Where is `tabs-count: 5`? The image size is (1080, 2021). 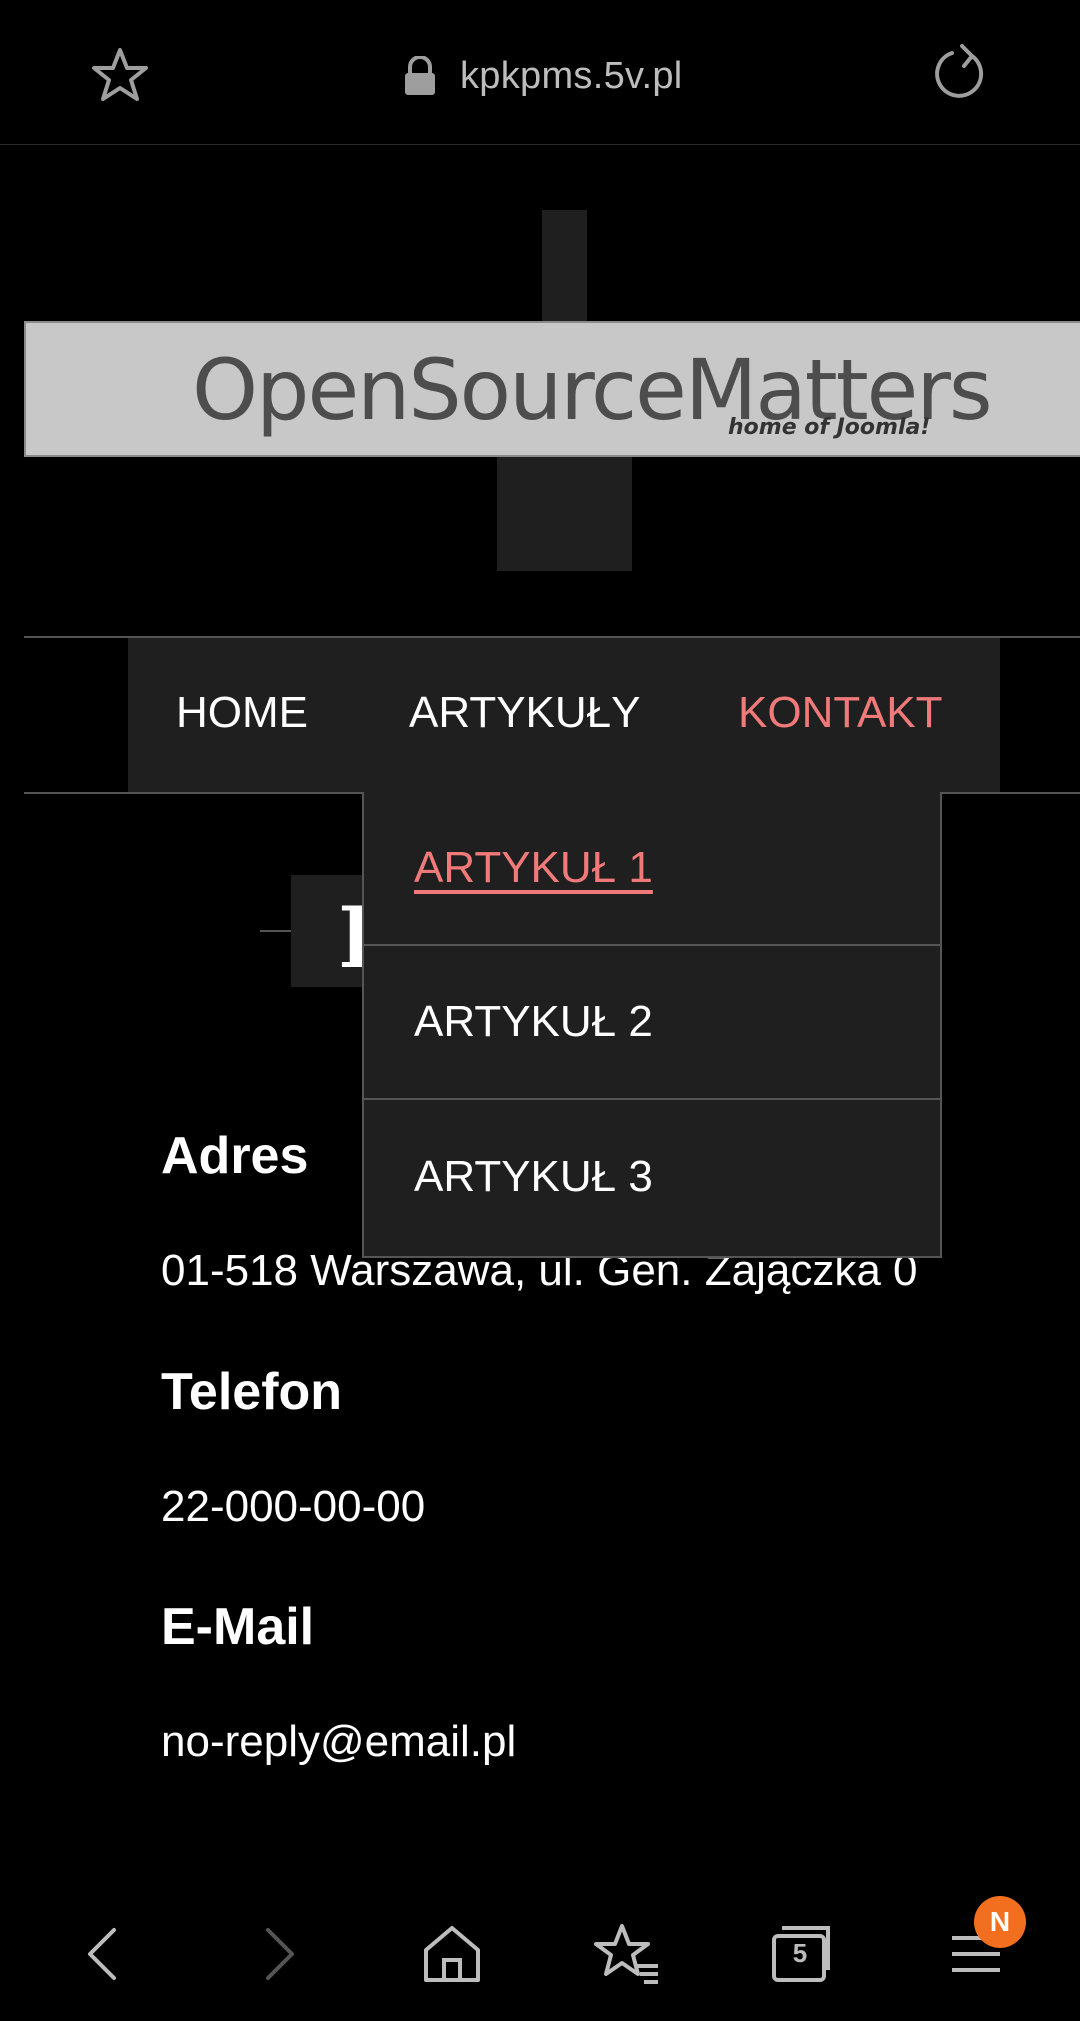 tabs-count: 5 is located at coordinates (800, 1953).